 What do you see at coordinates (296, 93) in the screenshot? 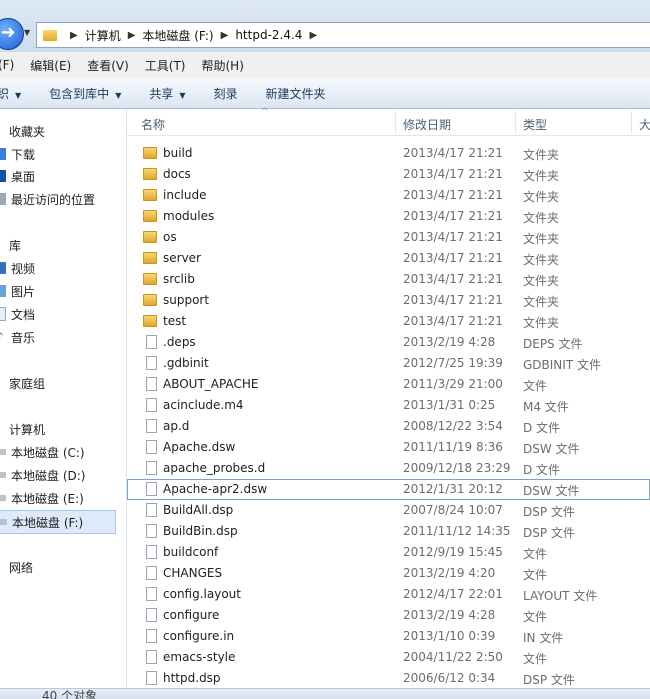
I see `new-folder-button: 新建文件夹` at bounding box center [296, 93].